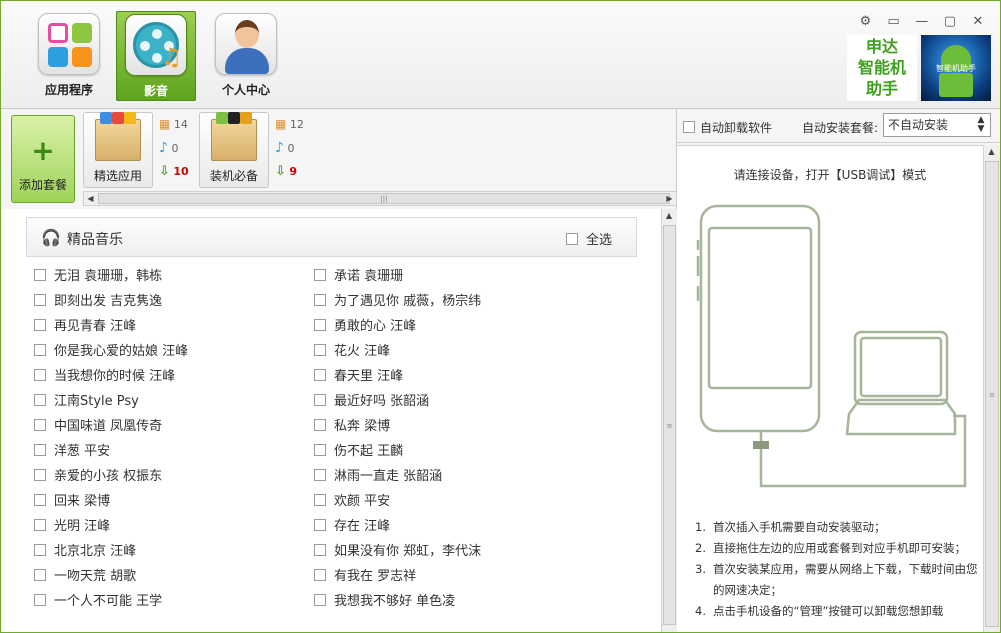  What do you see at coordinates (950, 22) in the screenshot?
I see `maximize-icon: ▢` at bounding box center [950, 22].